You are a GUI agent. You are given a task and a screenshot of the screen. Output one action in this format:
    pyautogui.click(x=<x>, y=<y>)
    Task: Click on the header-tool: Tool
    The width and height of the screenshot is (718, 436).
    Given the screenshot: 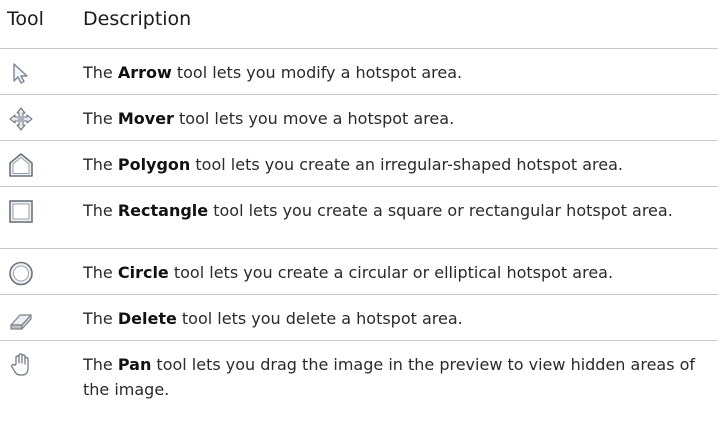 What is the action you would take?
    pyautogui.click(x=25, y=19)
    